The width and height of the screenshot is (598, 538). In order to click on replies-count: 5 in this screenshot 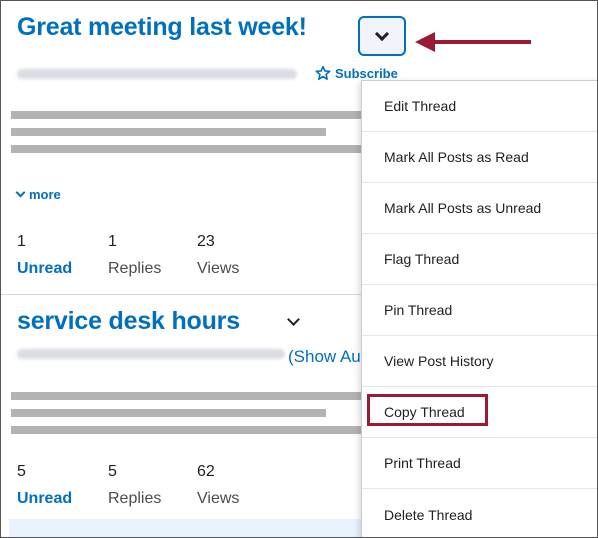, I will do `click(112, 471)`.